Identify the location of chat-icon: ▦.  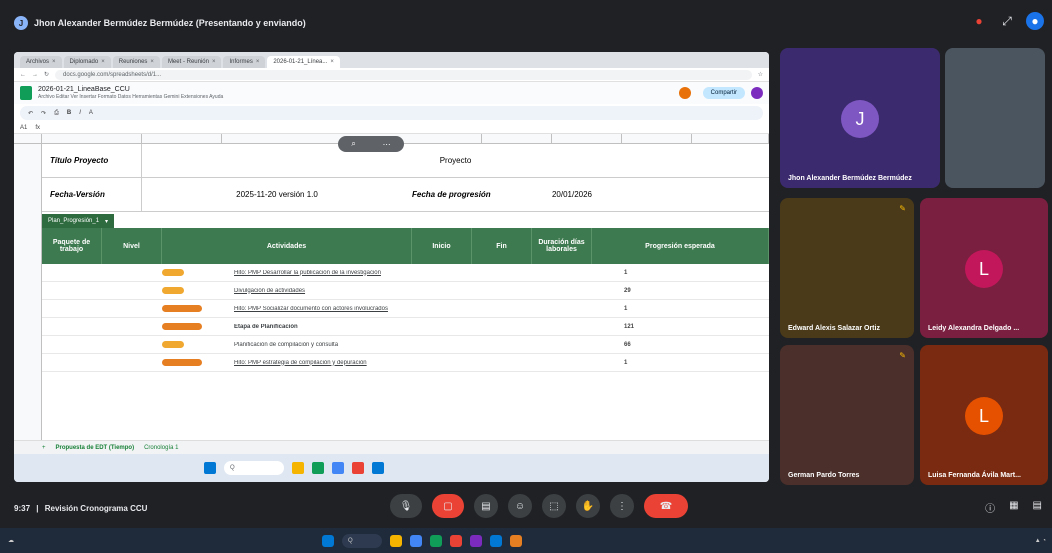
(1013, 507).